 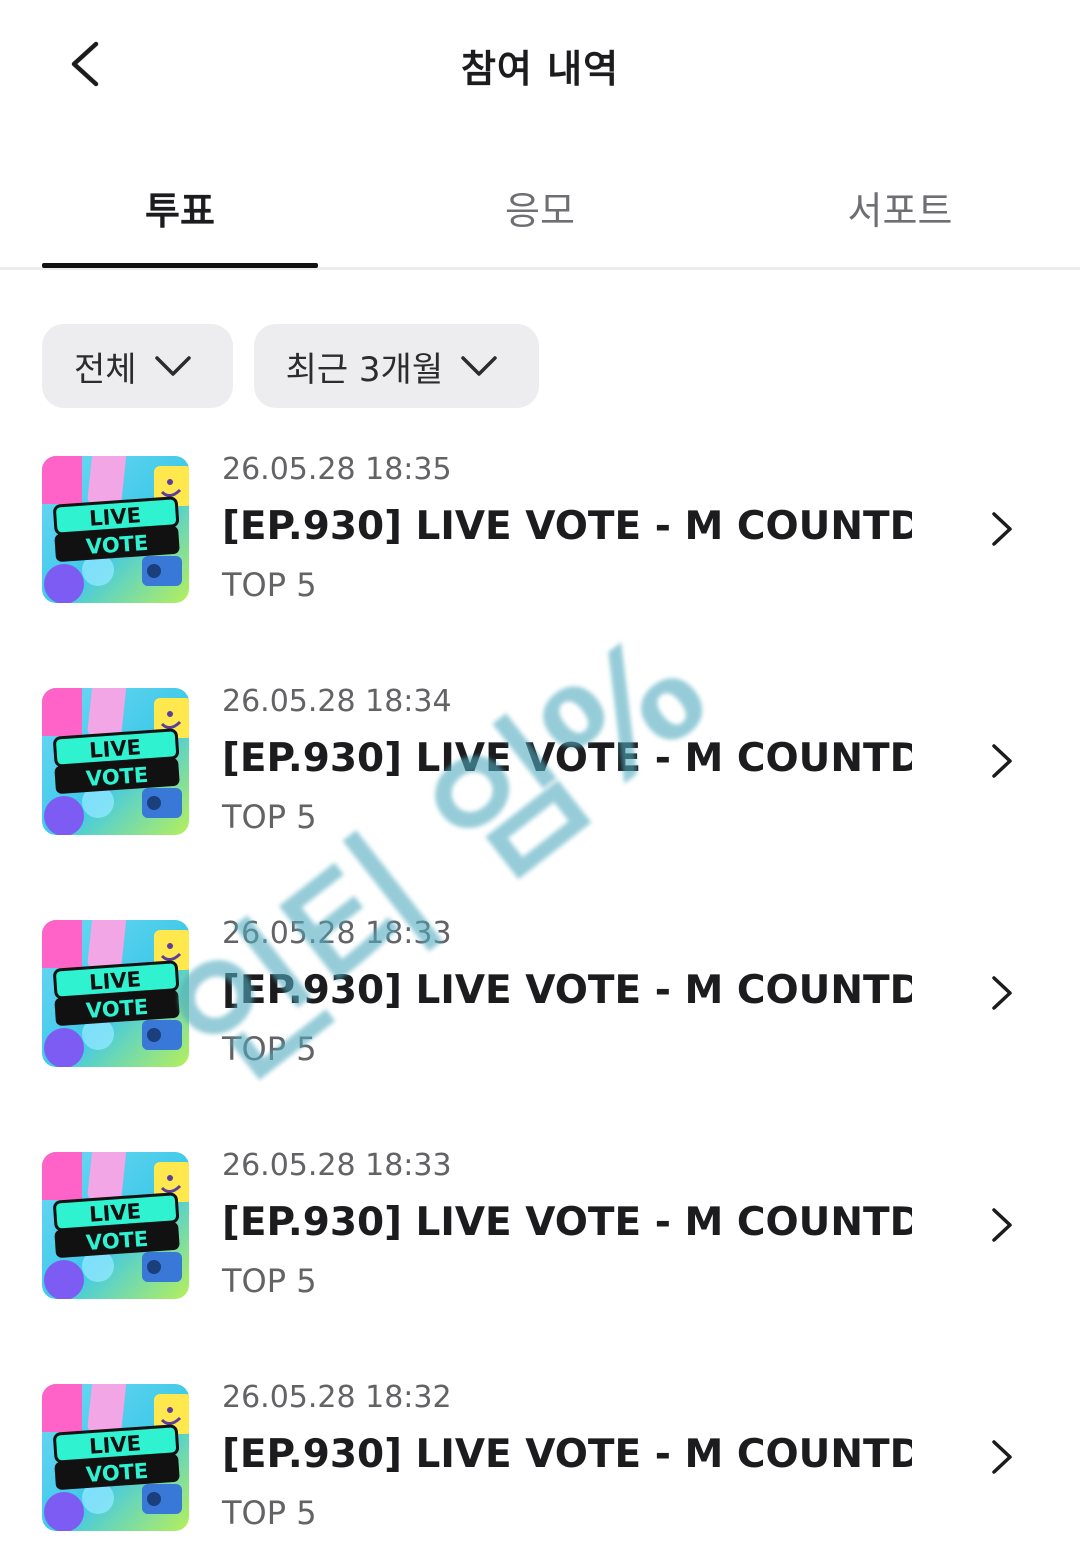 I want to click on tab-entry: 응모, so click(x=540, y=207).